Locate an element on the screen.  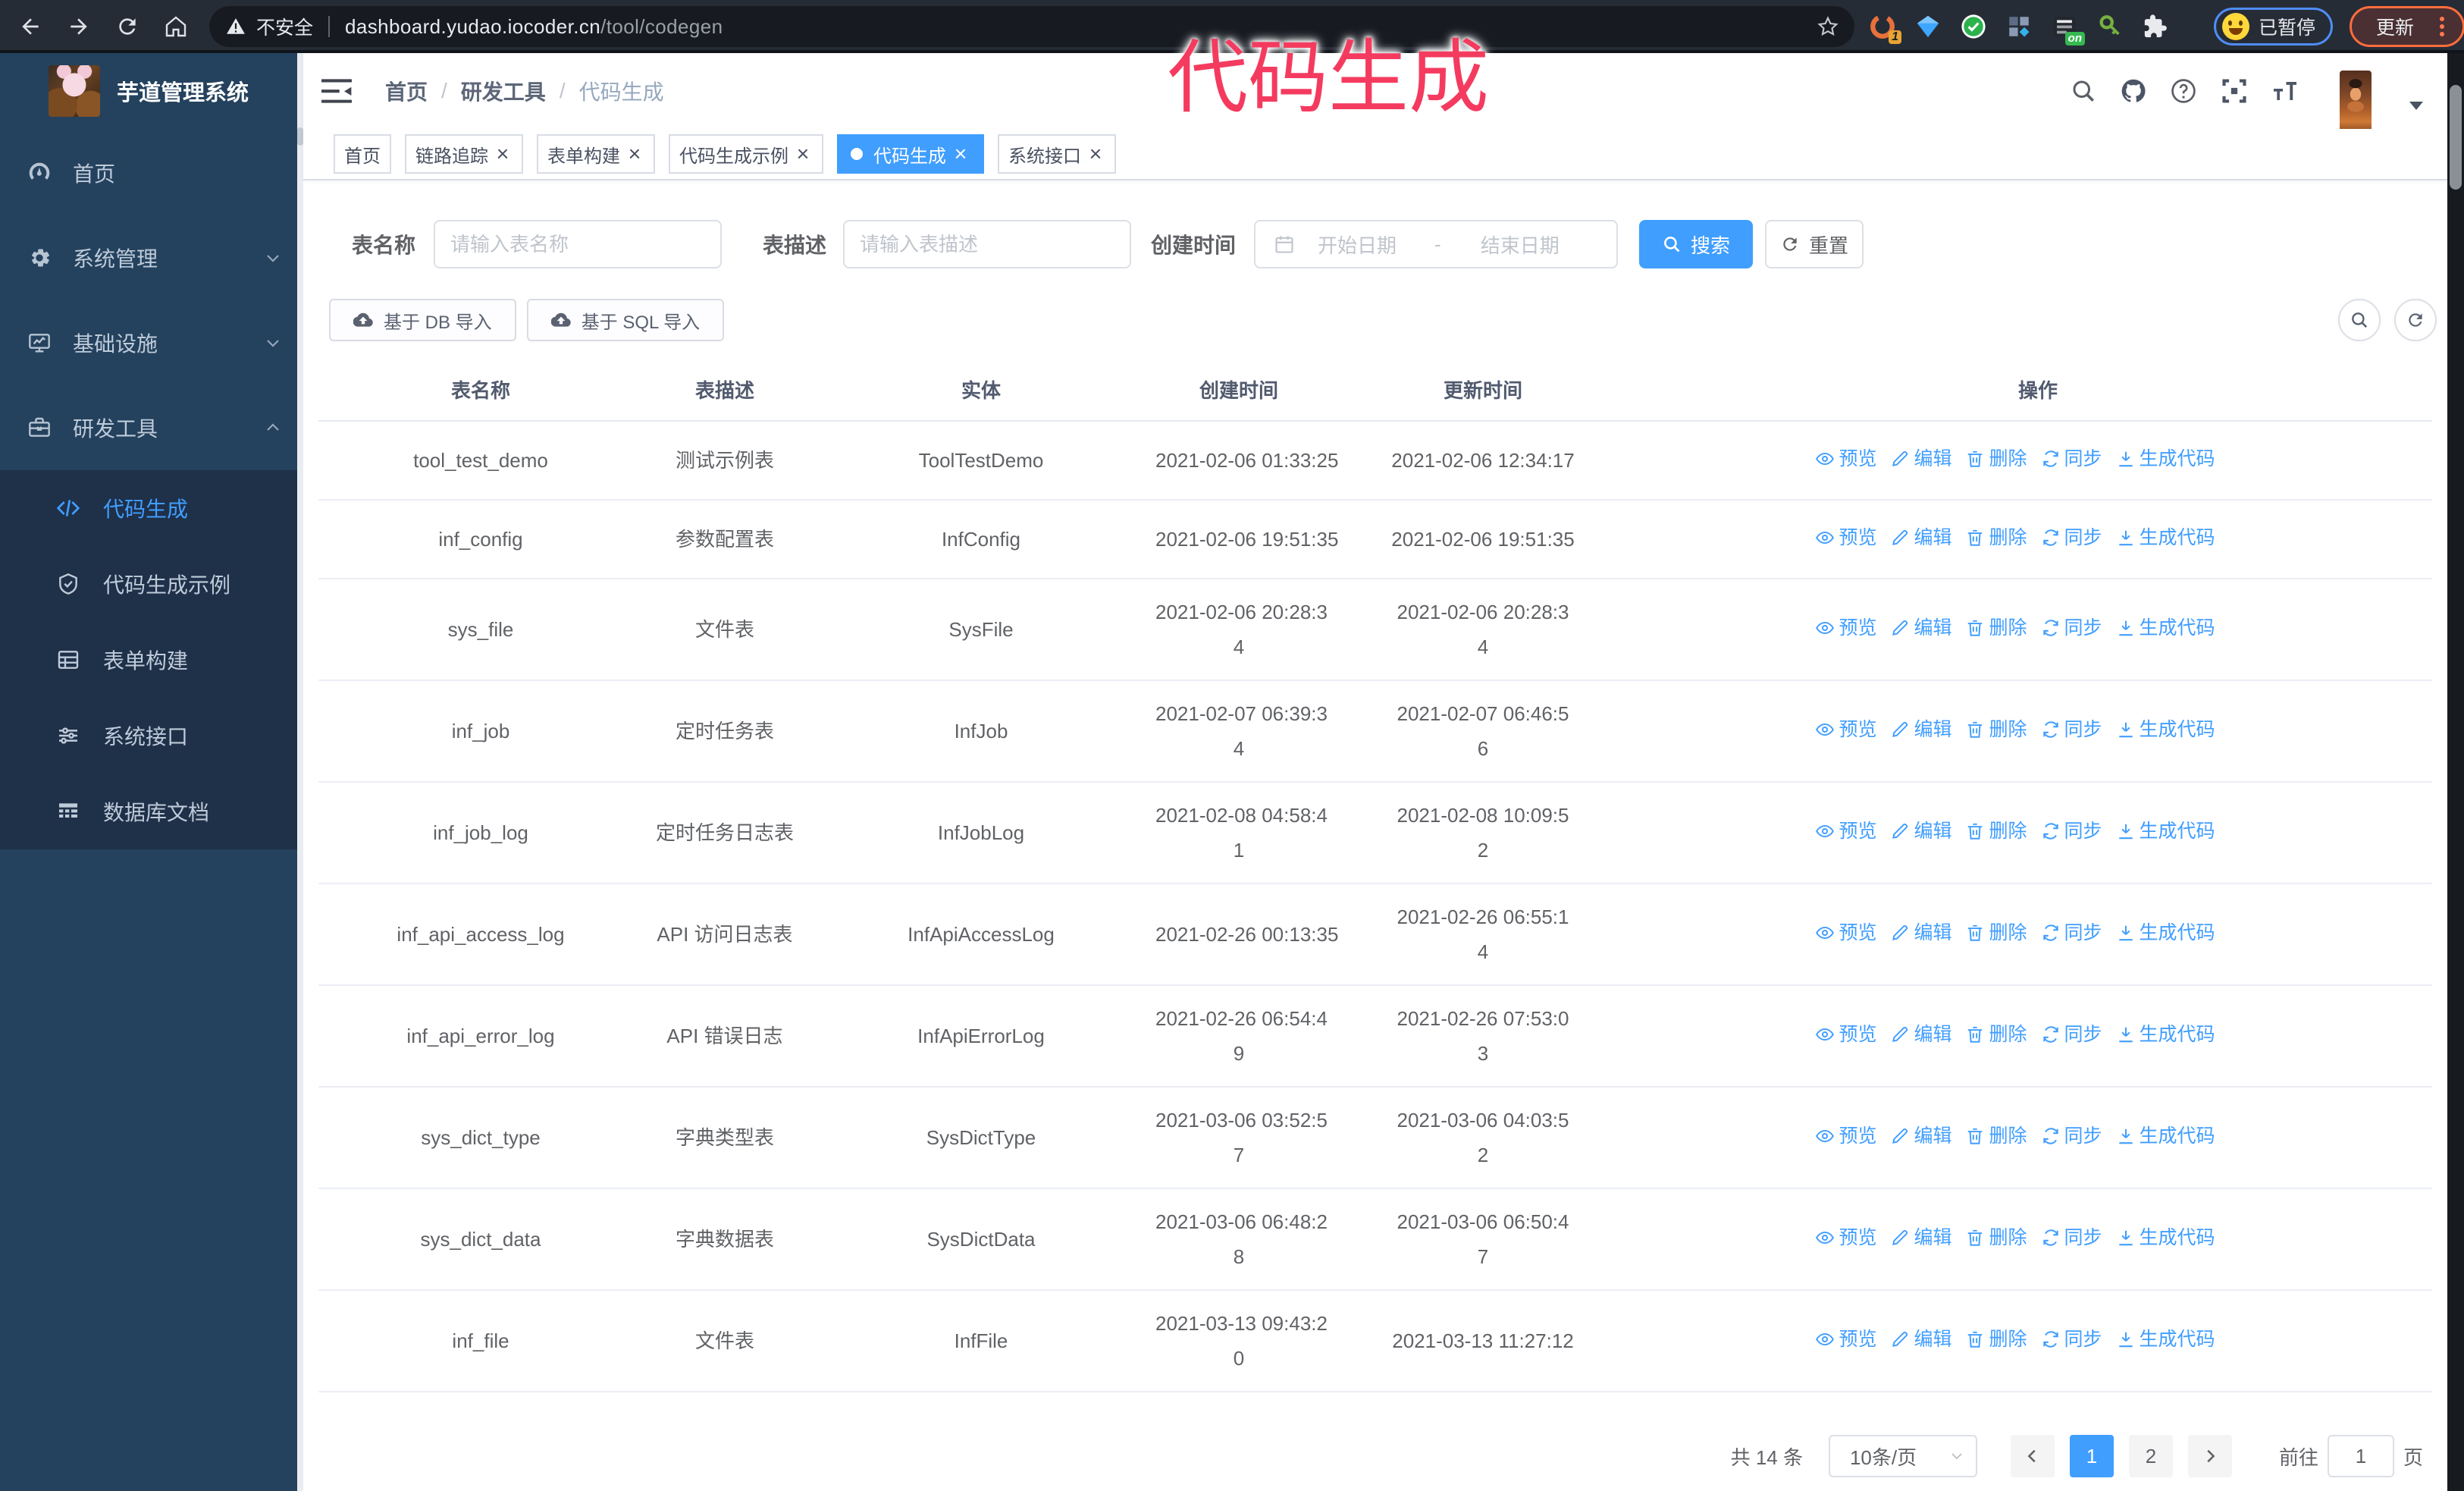
browser-update-button: 更新 is located at coordinates (2407, 26).